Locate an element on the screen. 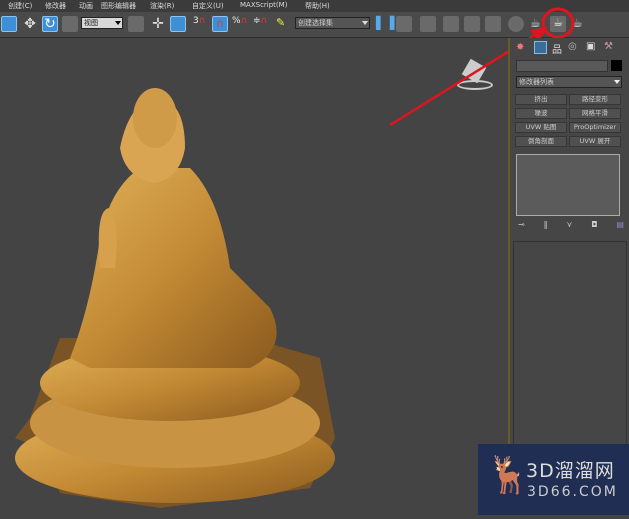 The height and width of the screenshot is (519, 629). display-tab-icon: ▣ is located at coordinates (590, 46).